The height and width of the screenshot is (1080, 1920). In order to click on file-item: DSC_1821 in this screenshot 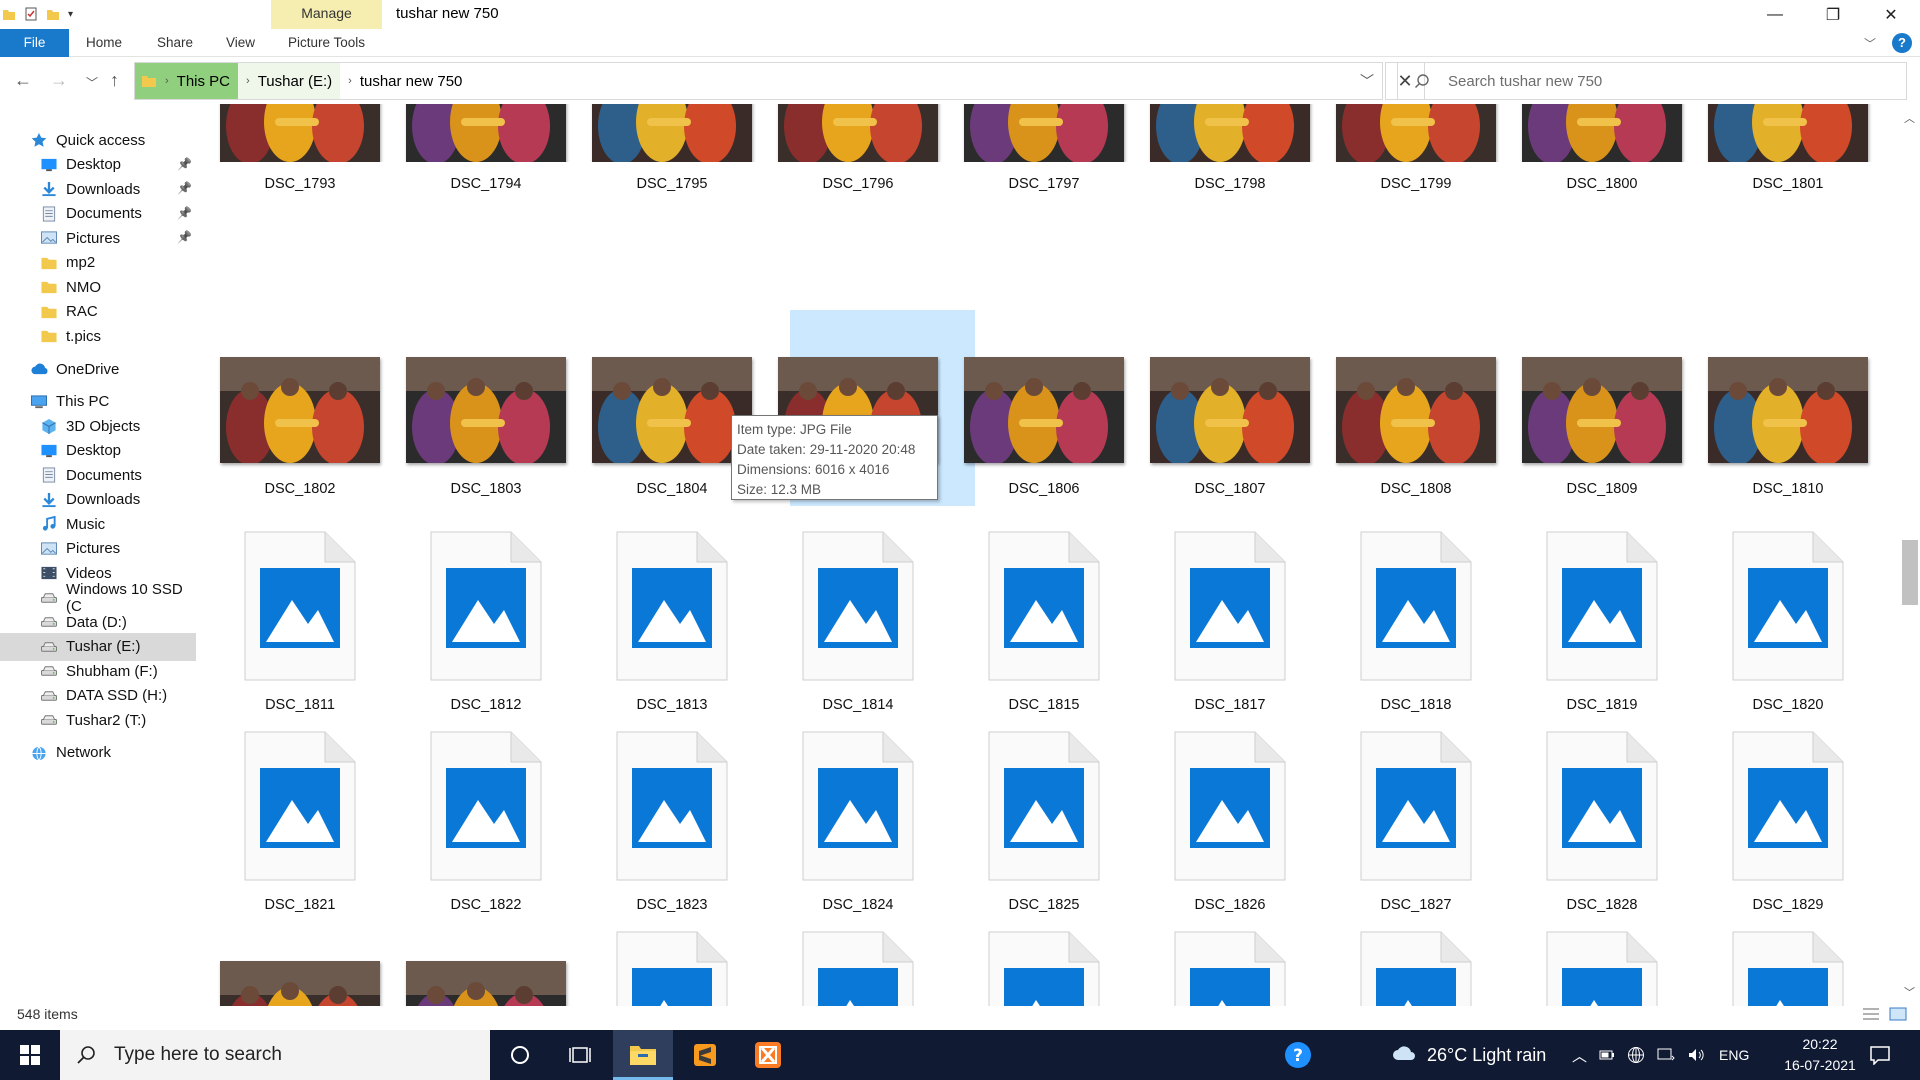, I will do `click(300, 822)`.